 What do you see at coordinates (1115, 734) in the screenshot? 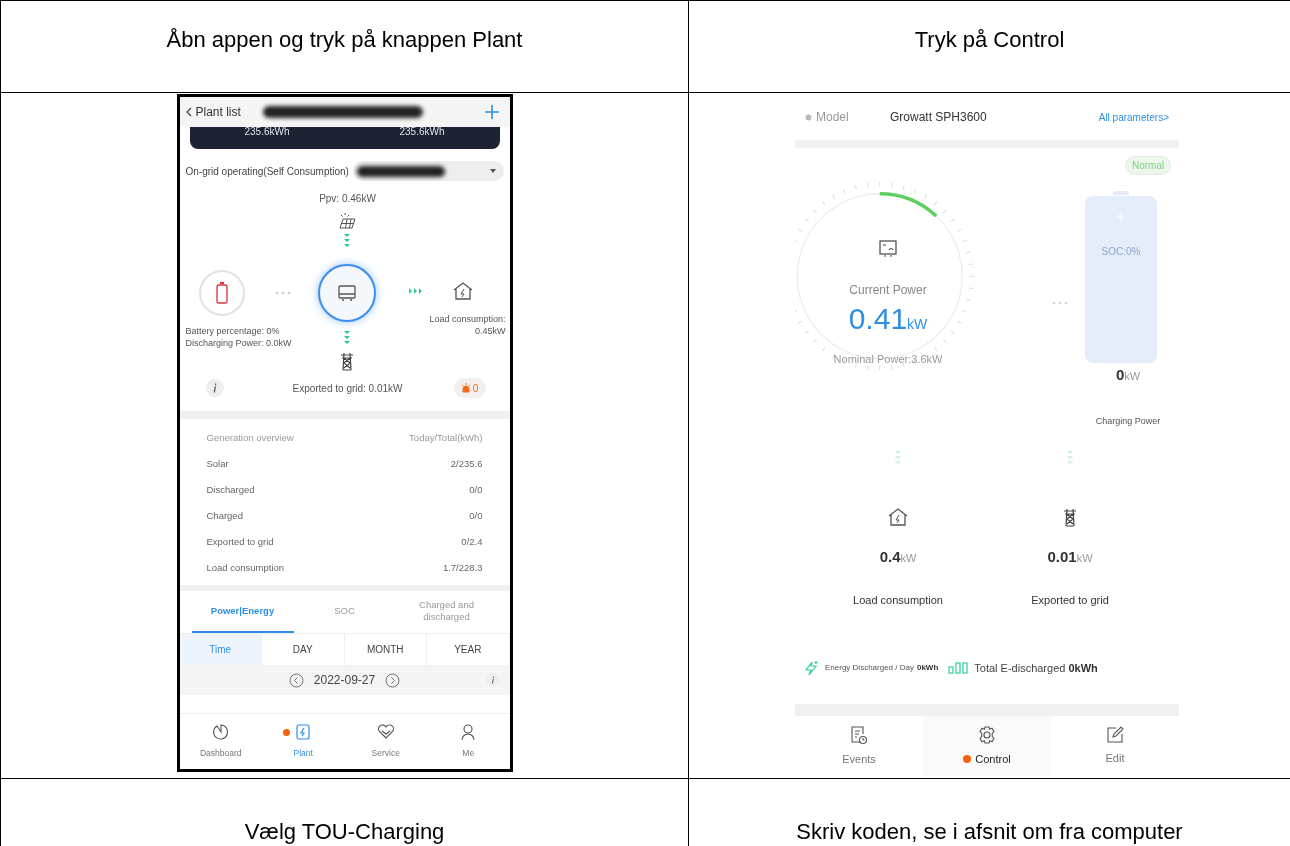
I see `edit-icon` at bounding box center [1115, 734].